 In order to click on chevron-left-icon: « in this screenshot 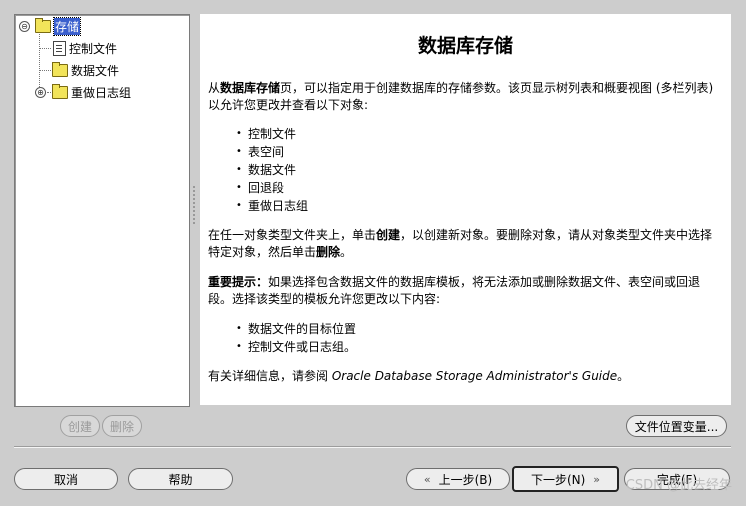, I will do `click(427, 479)`.